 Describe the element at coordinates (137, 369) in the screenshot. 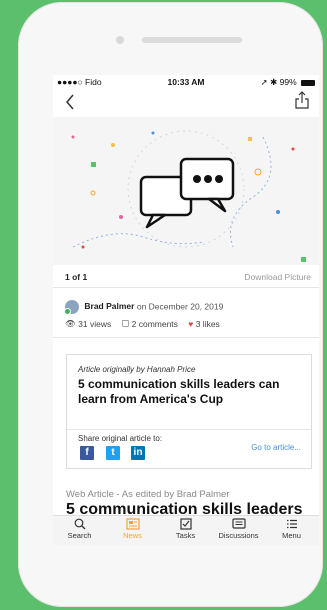

I see `article-origin: Article originally by Hannah Price` at that location.